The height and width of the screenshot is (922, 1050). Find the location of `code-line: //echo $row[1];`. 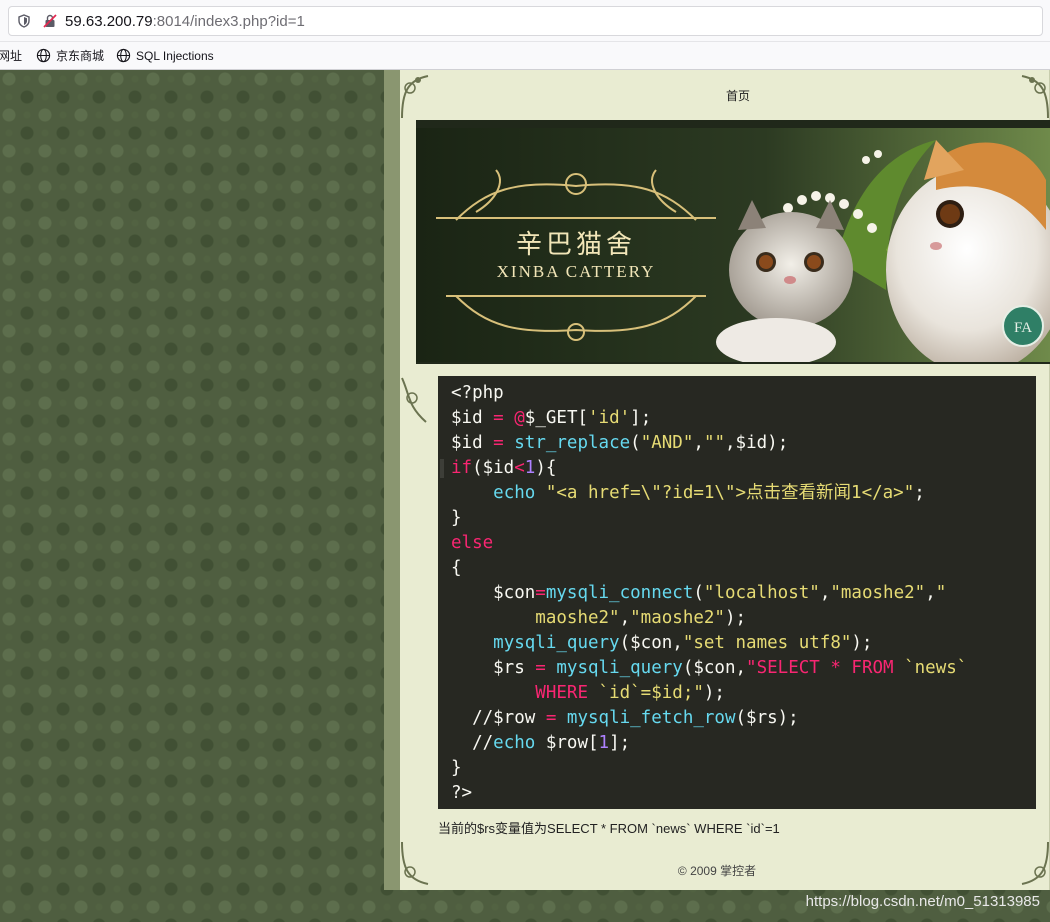

code-line: //echo $row[1]; is located at coordinates (541, 743).